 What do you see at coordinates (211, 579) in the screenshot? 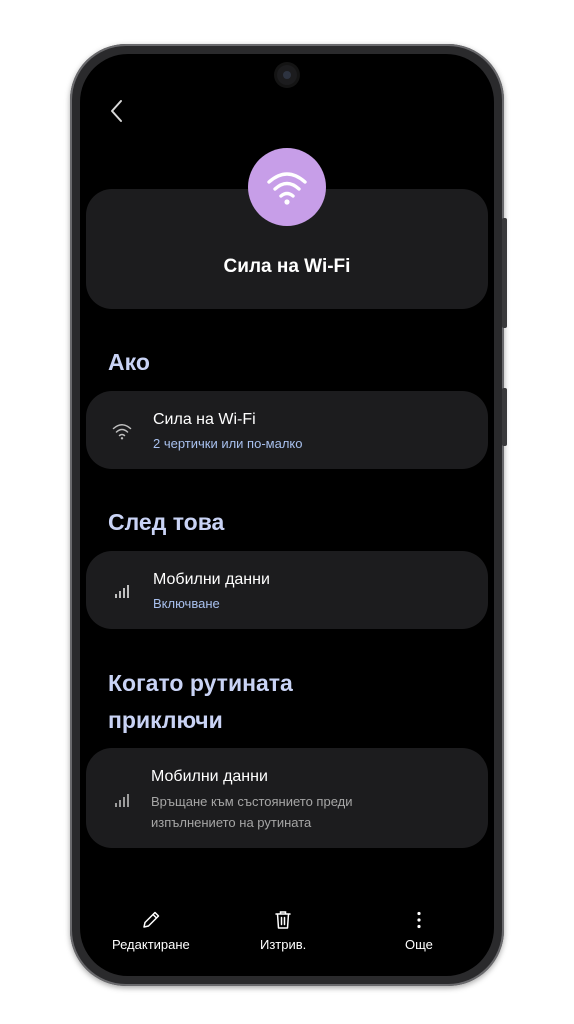
I see `action-title: Мобилни данни` at bounding box center [211, 579].